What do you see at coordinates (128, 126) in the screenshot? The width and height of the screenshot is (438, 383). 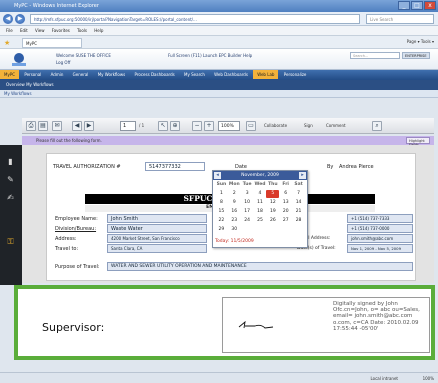 I see `page-number-input: 1` at bounding box center [128, 126].